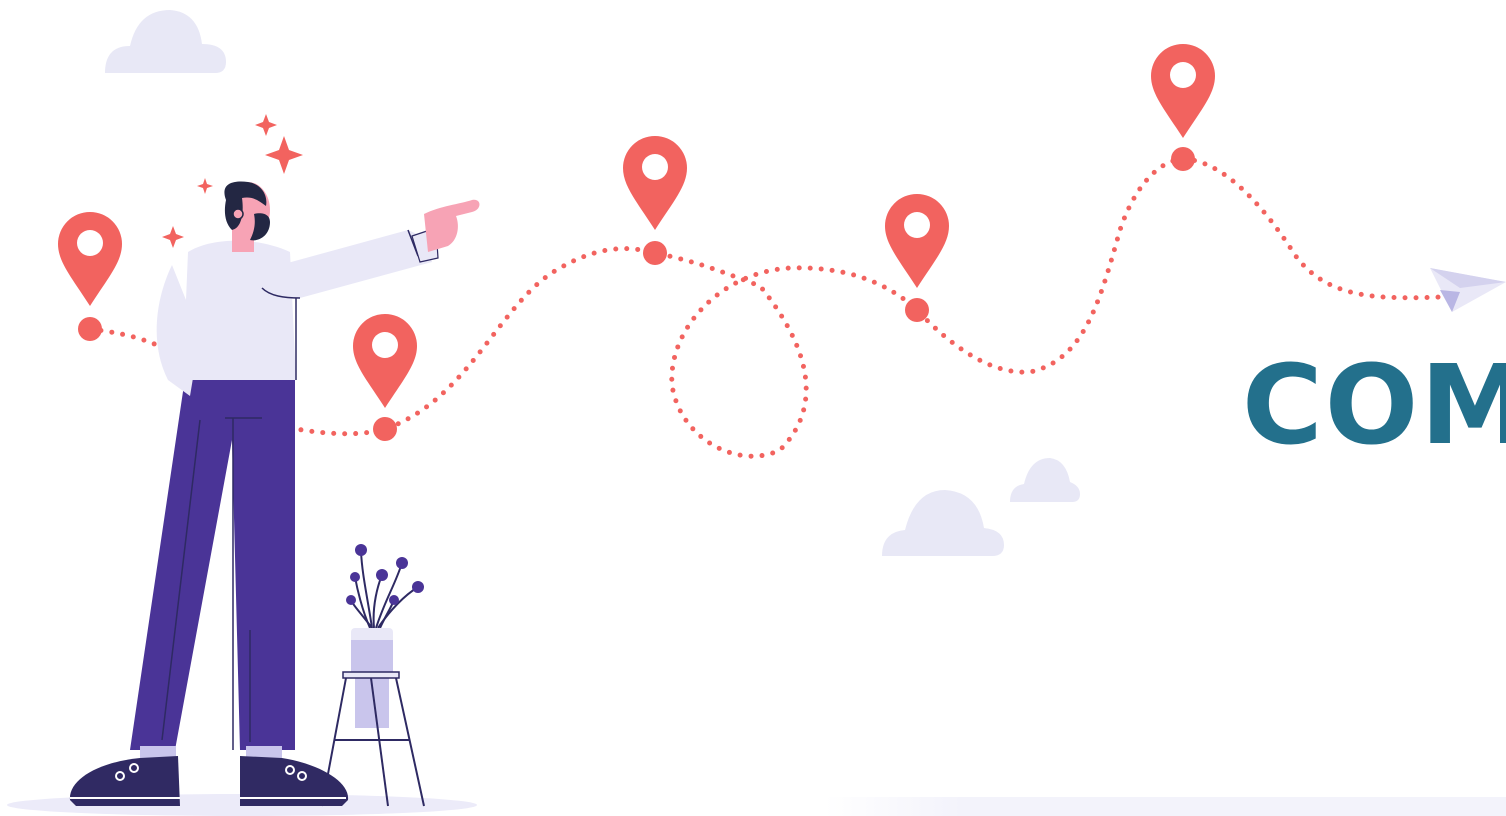 The image size is (1506, 816). Describe the element at coordinates (165, 41) in the screenshot. I see `cloud-top-left` at that location.